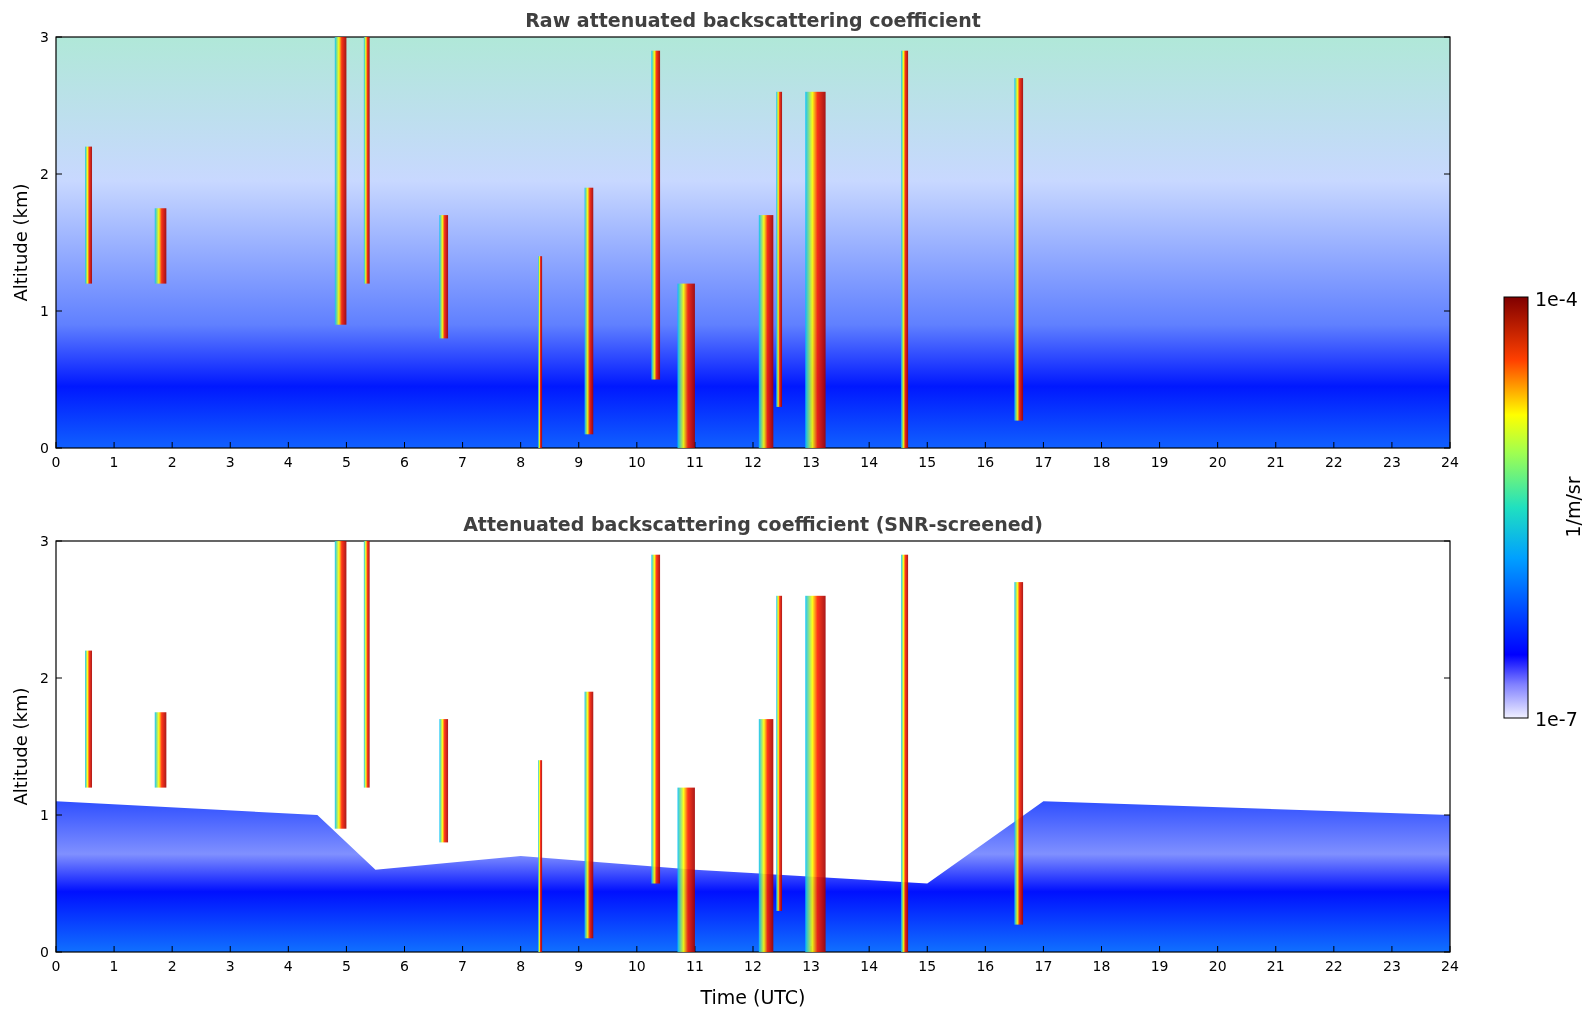 The width and height of the screenshot is (1595, 1020). I want to click on colorbar-min-label: 1e-7, so click(1556, 719).